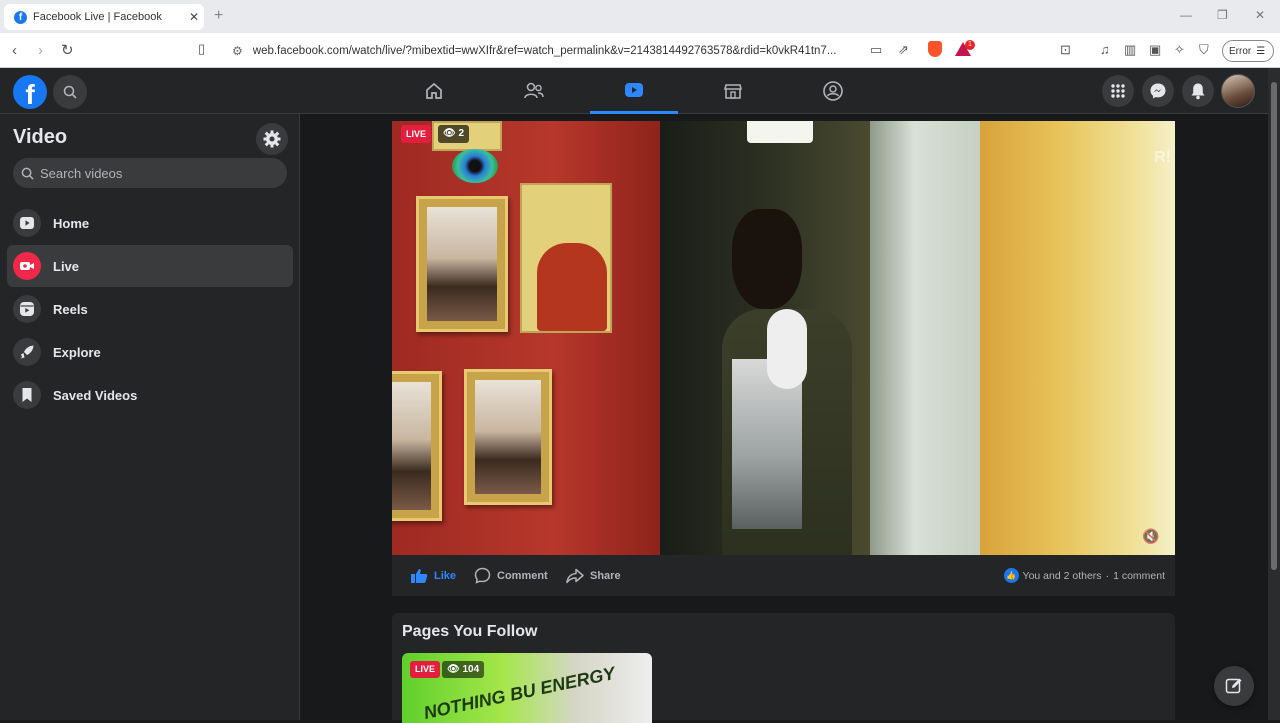 The width and height of the screenshot is (1280, 723). Describe the element at coordinates (425, 669) in the screenshot. I see `thumbnail-live-badge: LIVE` at that location.